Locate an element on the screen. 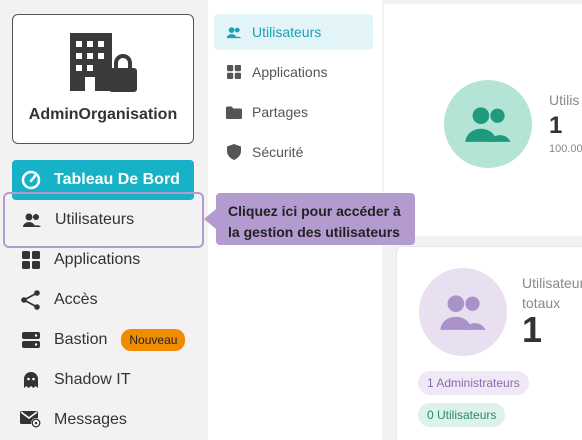  submenu-item-label: Applications is located at coordinates (290, 72).